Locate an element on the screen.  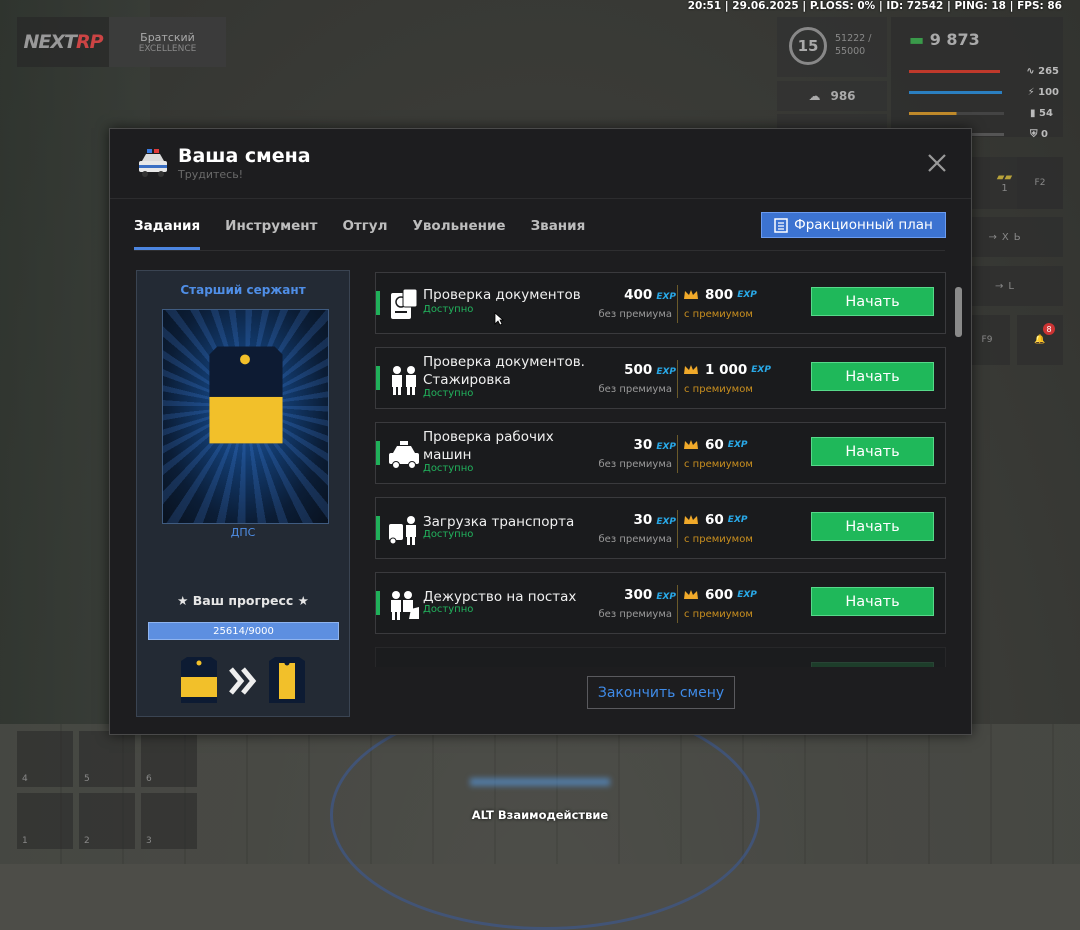
task-name: Проверка документов. Стажировка is located at coordinates (504, 371).